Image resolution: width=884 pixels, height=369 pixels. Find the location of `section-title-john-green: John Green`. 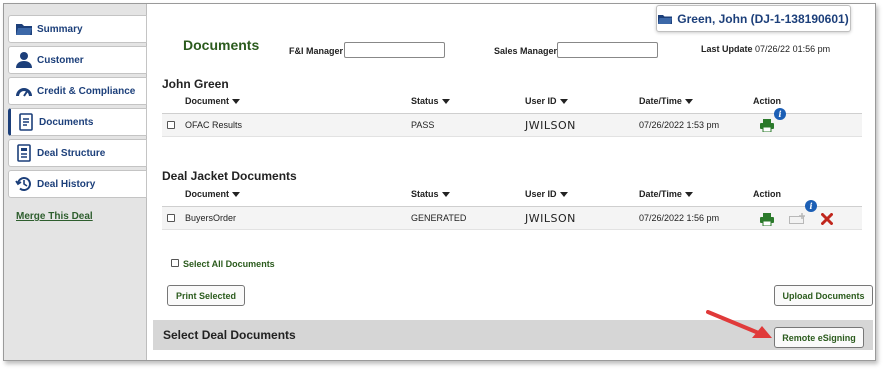

section-title-john-green: John Green is located at coordinates (195, 84).